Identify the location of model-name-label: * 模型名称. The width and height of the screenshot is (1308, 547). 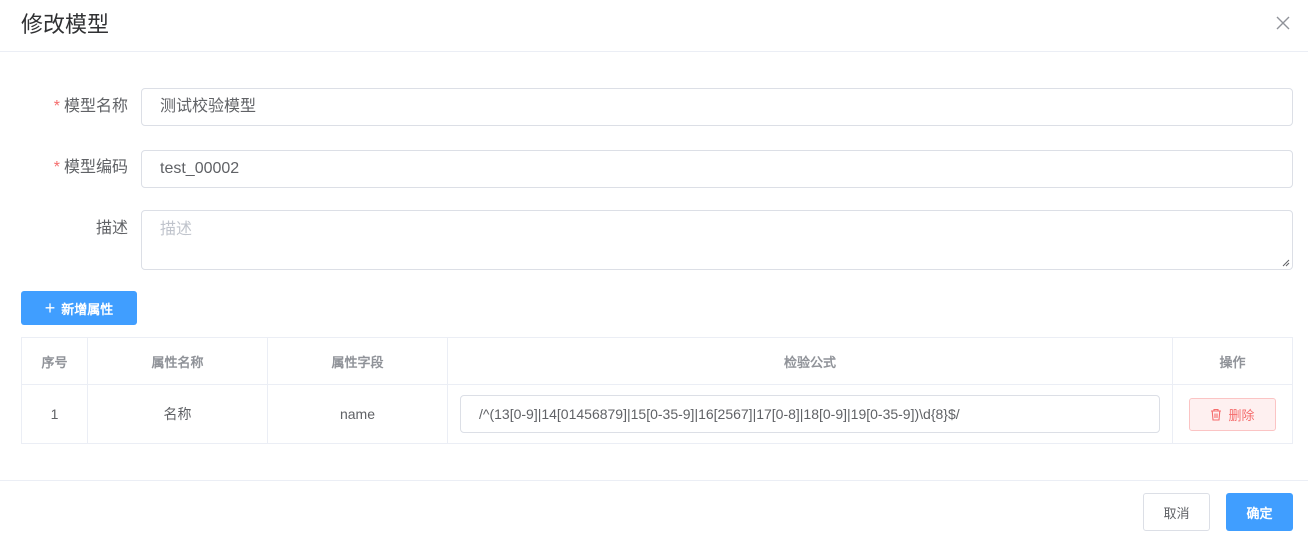
(64, 107).